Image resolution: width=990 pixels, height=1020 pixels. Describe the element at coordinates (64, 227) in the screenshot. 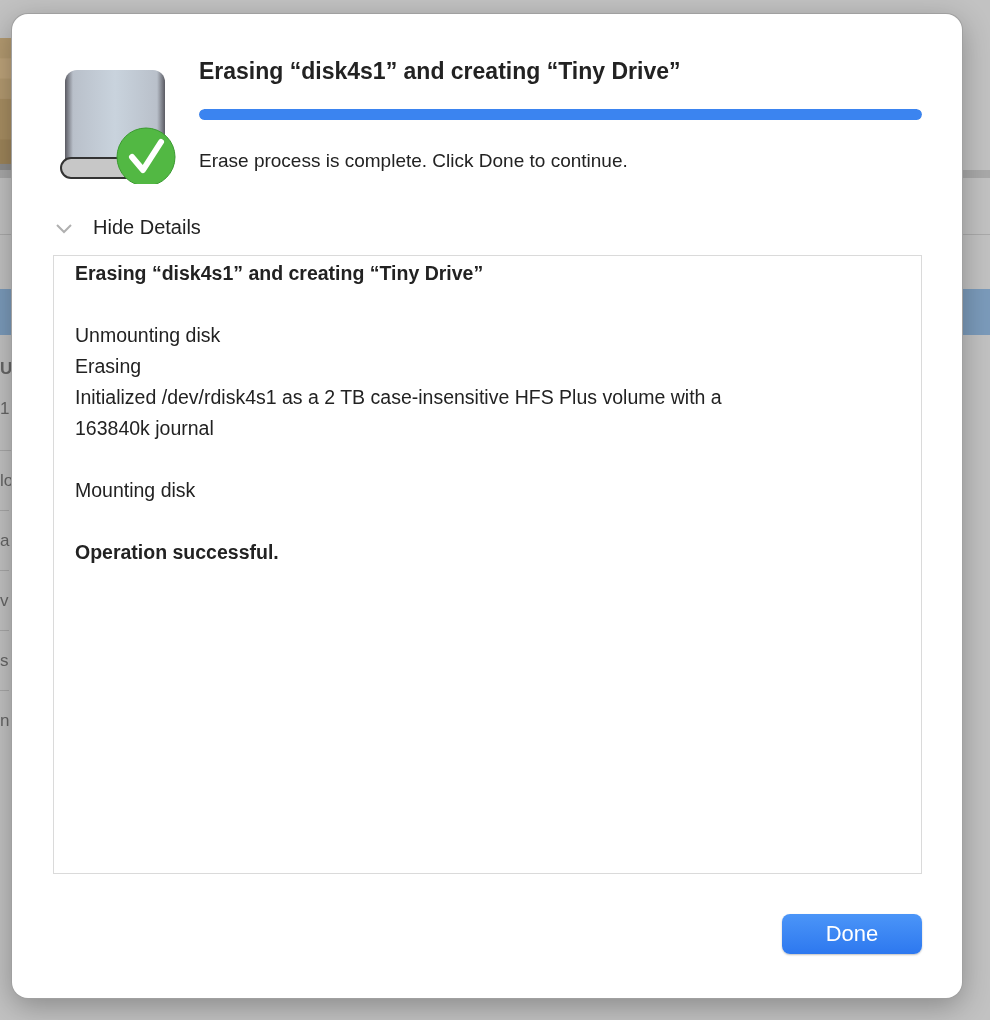

I see `chevron-icon` at that location.